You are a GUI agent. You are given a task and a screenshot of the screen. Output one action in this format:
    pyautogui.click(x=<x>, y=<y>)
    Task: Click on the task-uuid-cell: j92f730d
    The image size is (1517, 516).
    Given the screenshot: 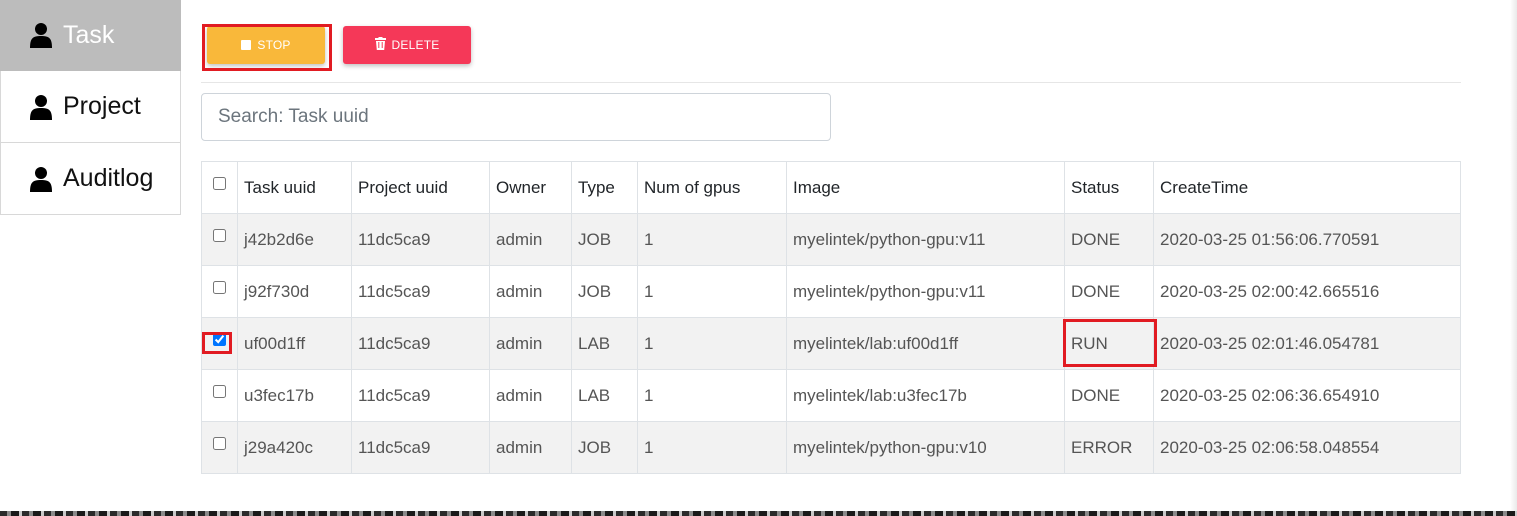 What is the action you would take?
    pyautogui.click(x=294, y=291)
    